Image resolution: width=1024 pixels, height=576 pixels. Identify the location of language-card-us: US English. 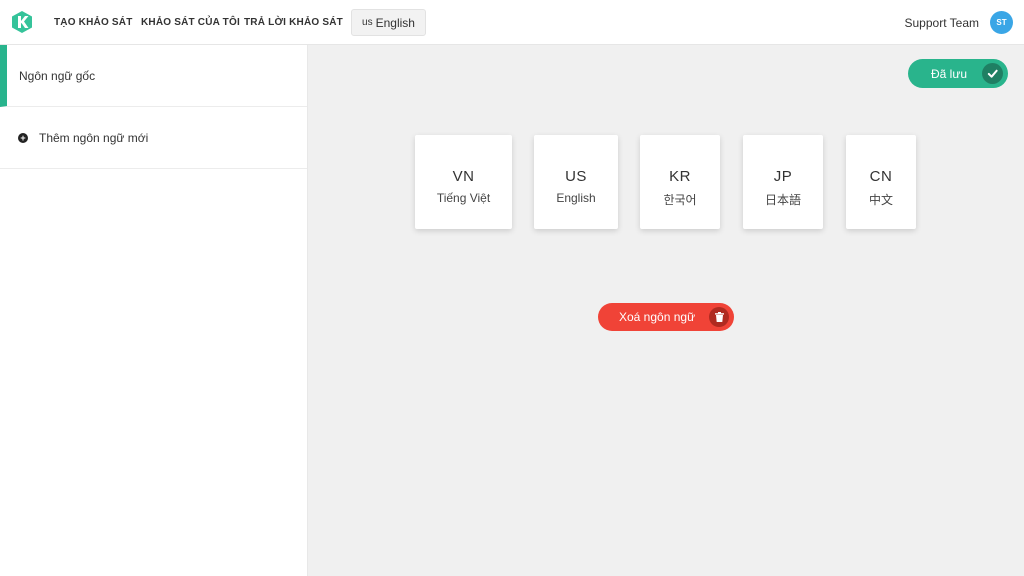
(576, 182).